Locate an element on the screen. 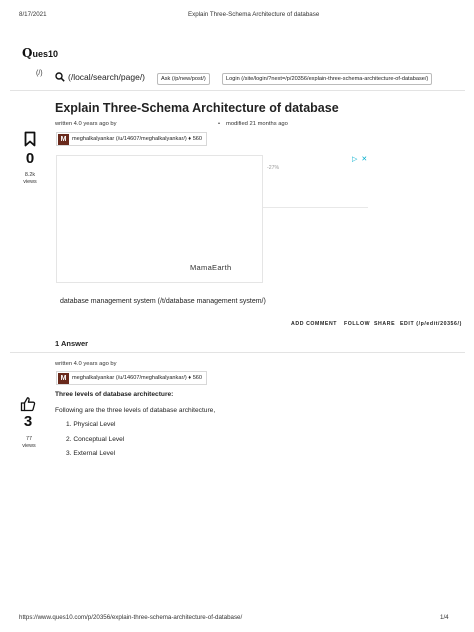 The image size is (474, 632). list-item: 2. Conceptual Level is located at coordinates (95, 439).